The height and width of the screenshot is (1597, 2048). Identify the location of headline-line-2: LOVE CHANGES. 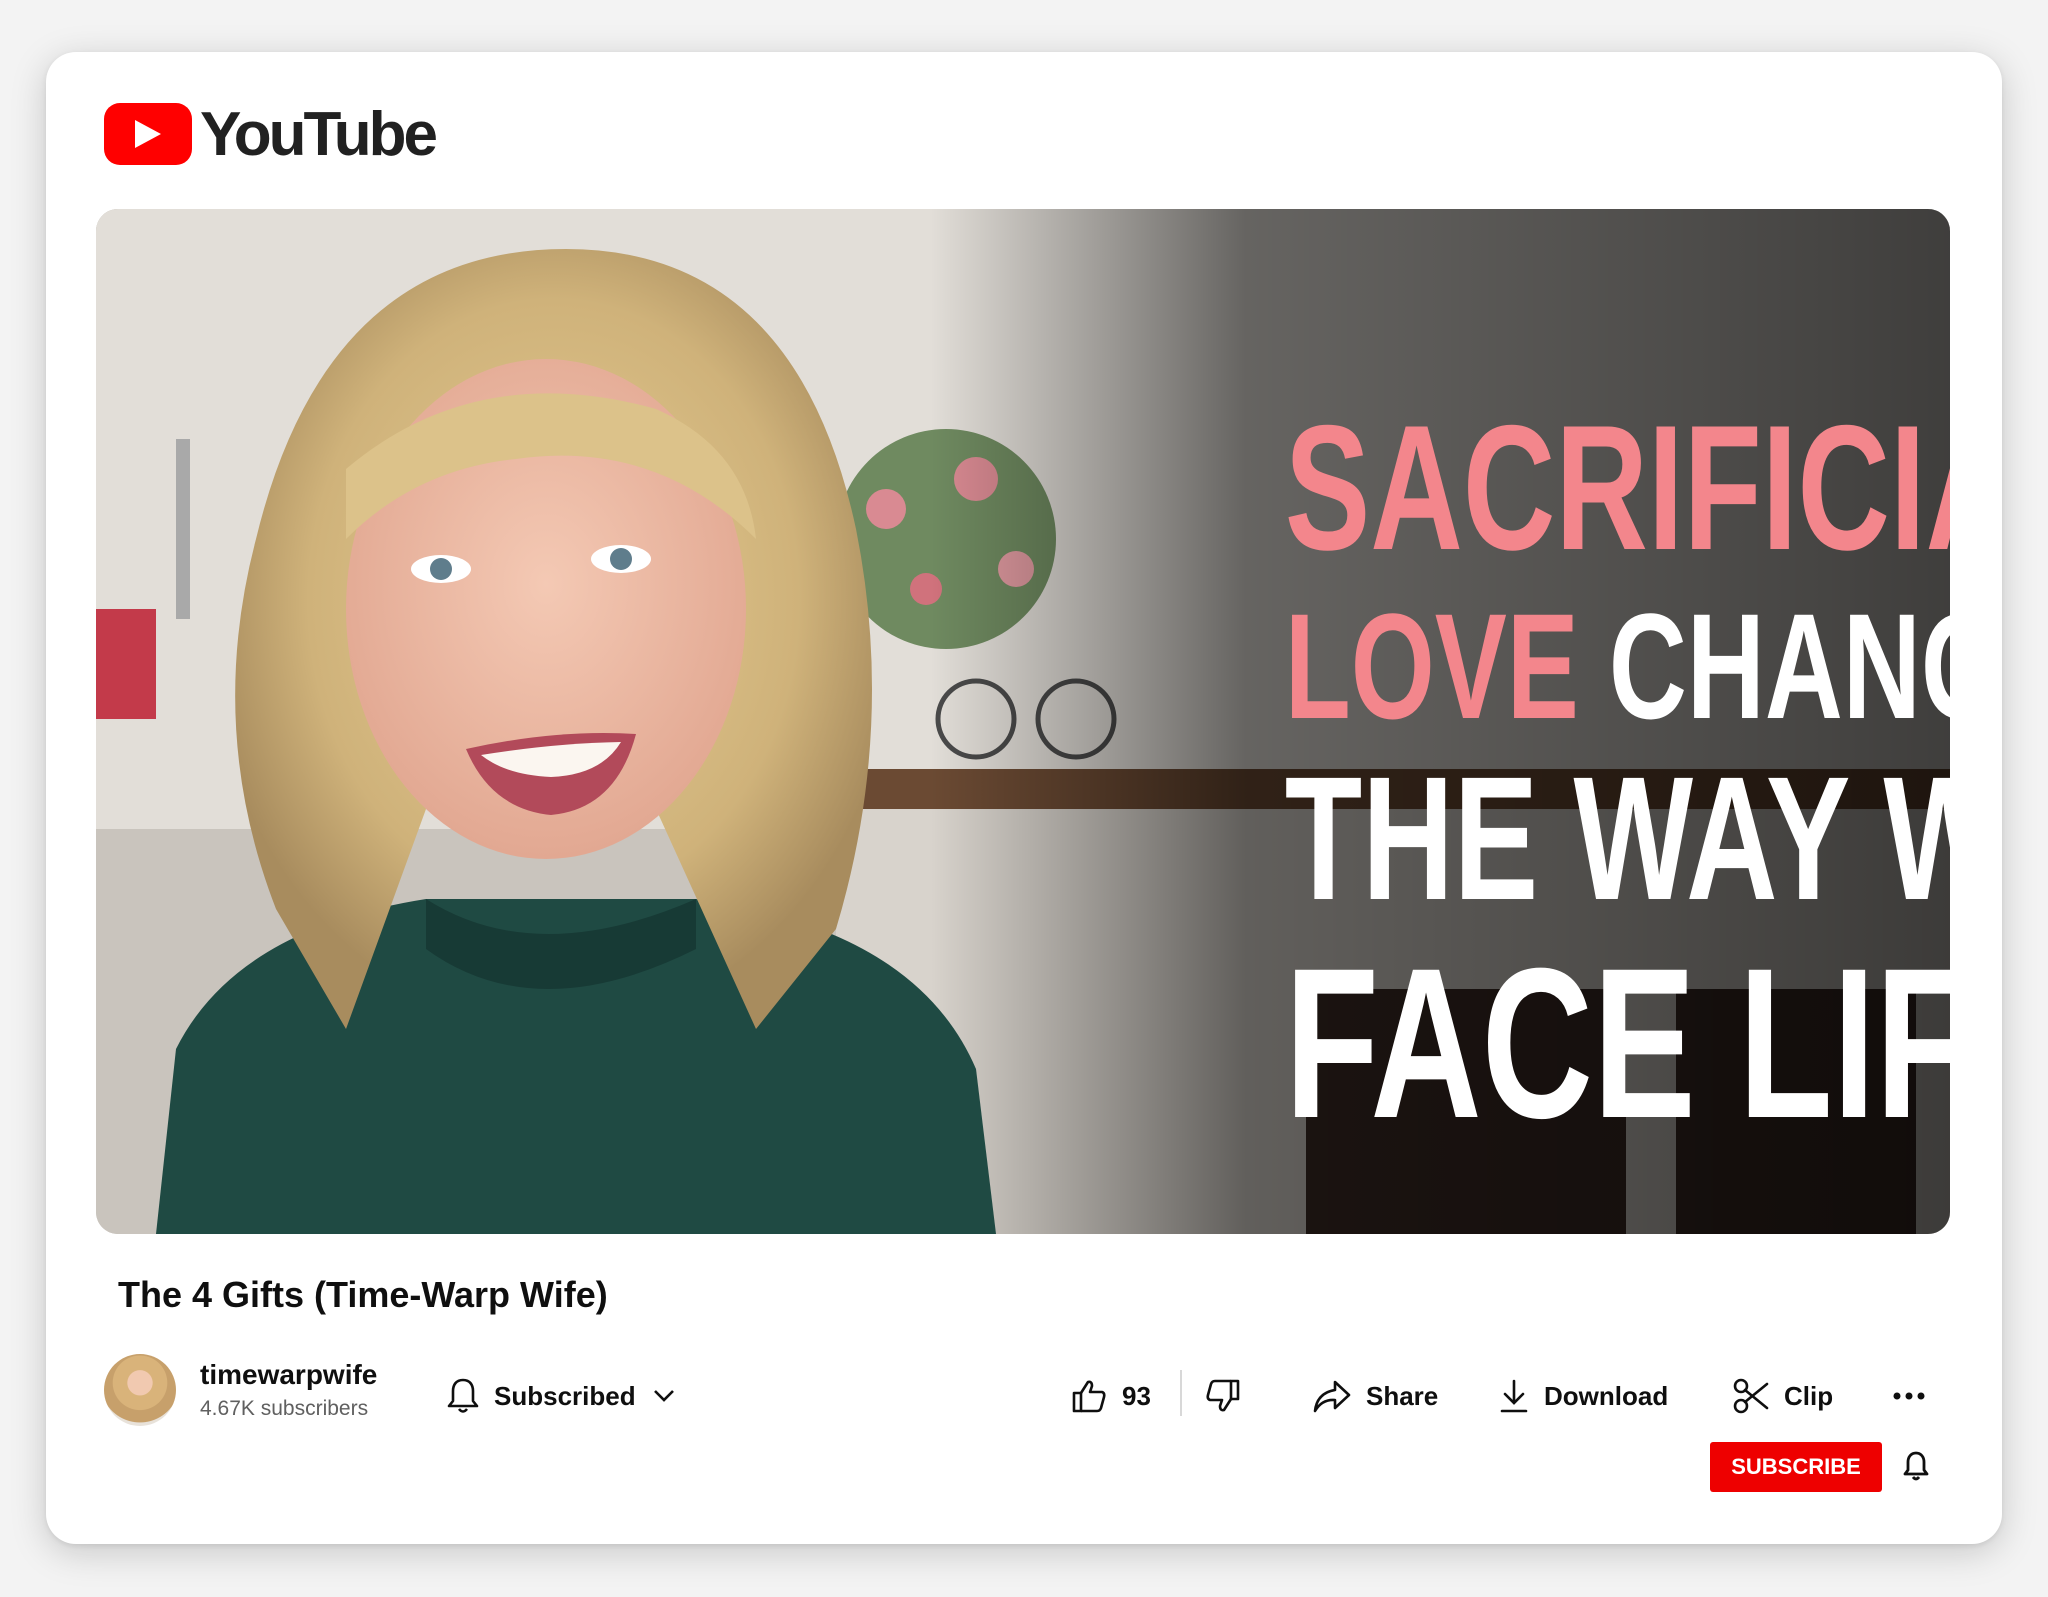
(1617, 666).